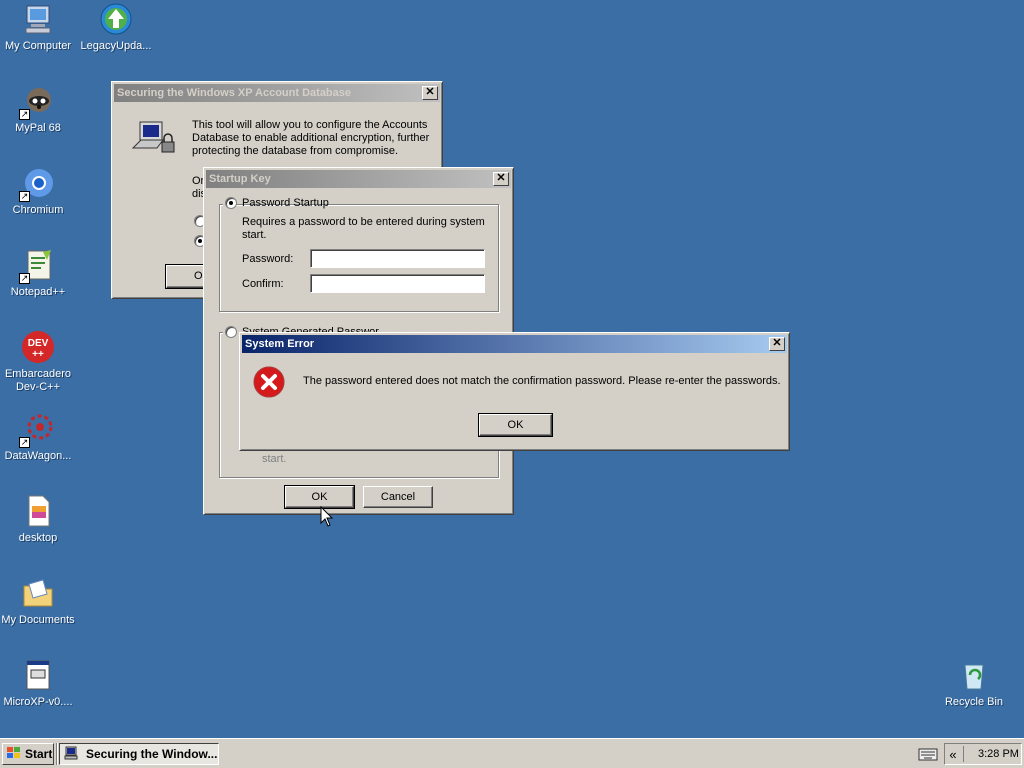  Describe the element at coordinates (928, 755) in the screenshot. I see `keyboard-icon` at that location.